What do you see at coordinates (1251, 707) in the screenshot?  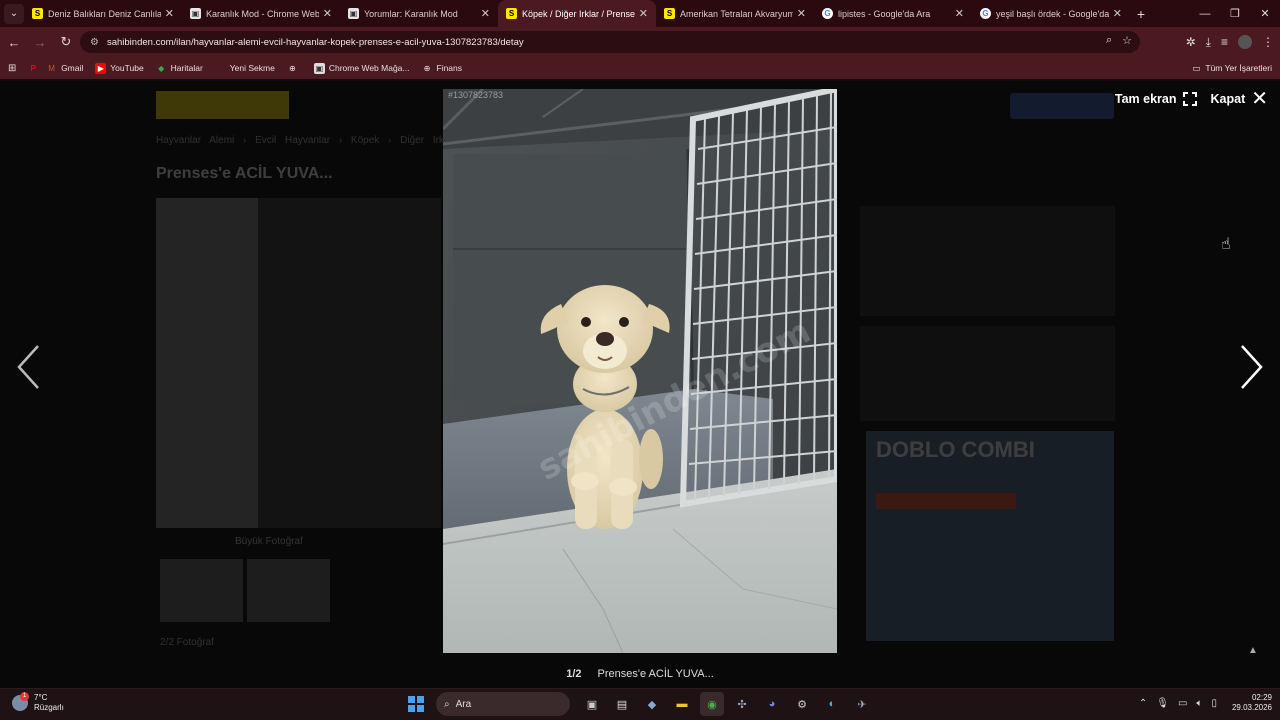 I see `date: 29.03.2026` at bounding box center [1251, 707].